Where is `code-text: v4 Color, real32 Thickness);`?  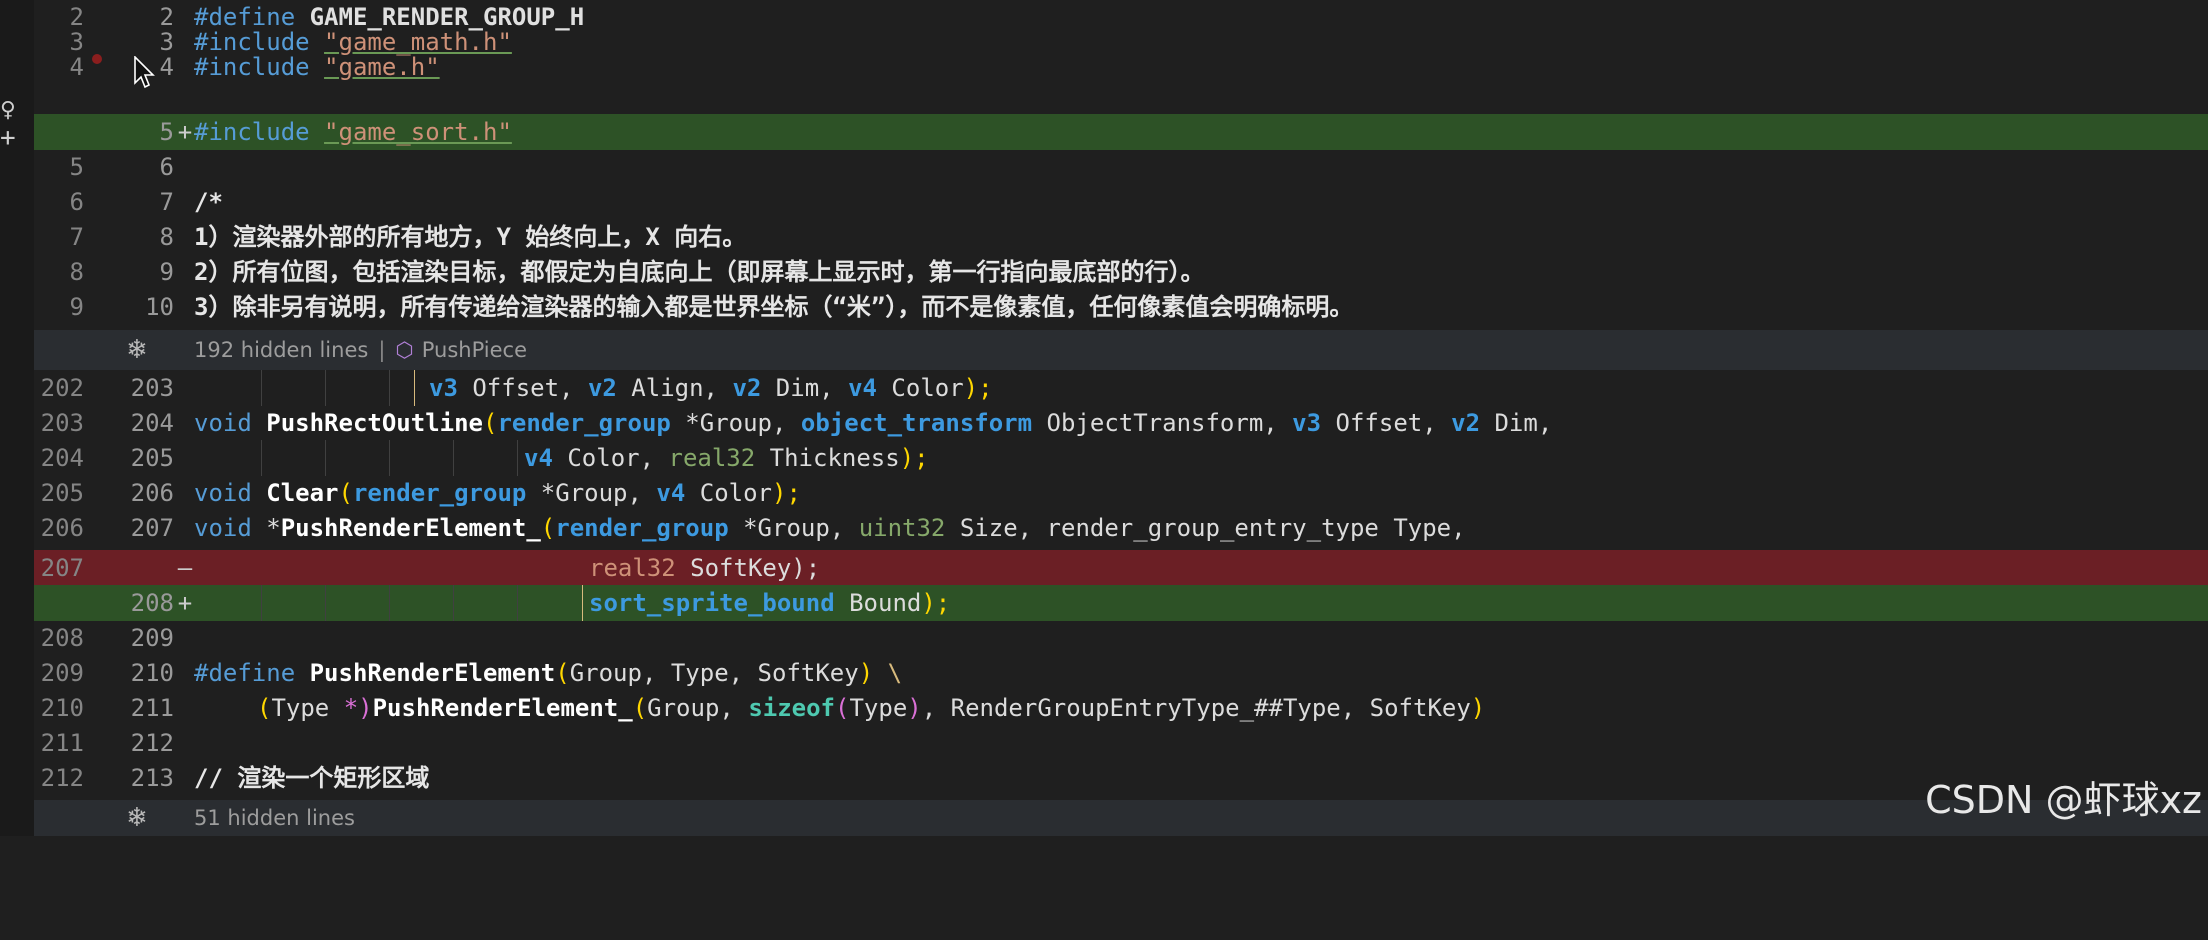
code-text: v4 Color, real32 Thickness); is located at coordinates (726, 458).